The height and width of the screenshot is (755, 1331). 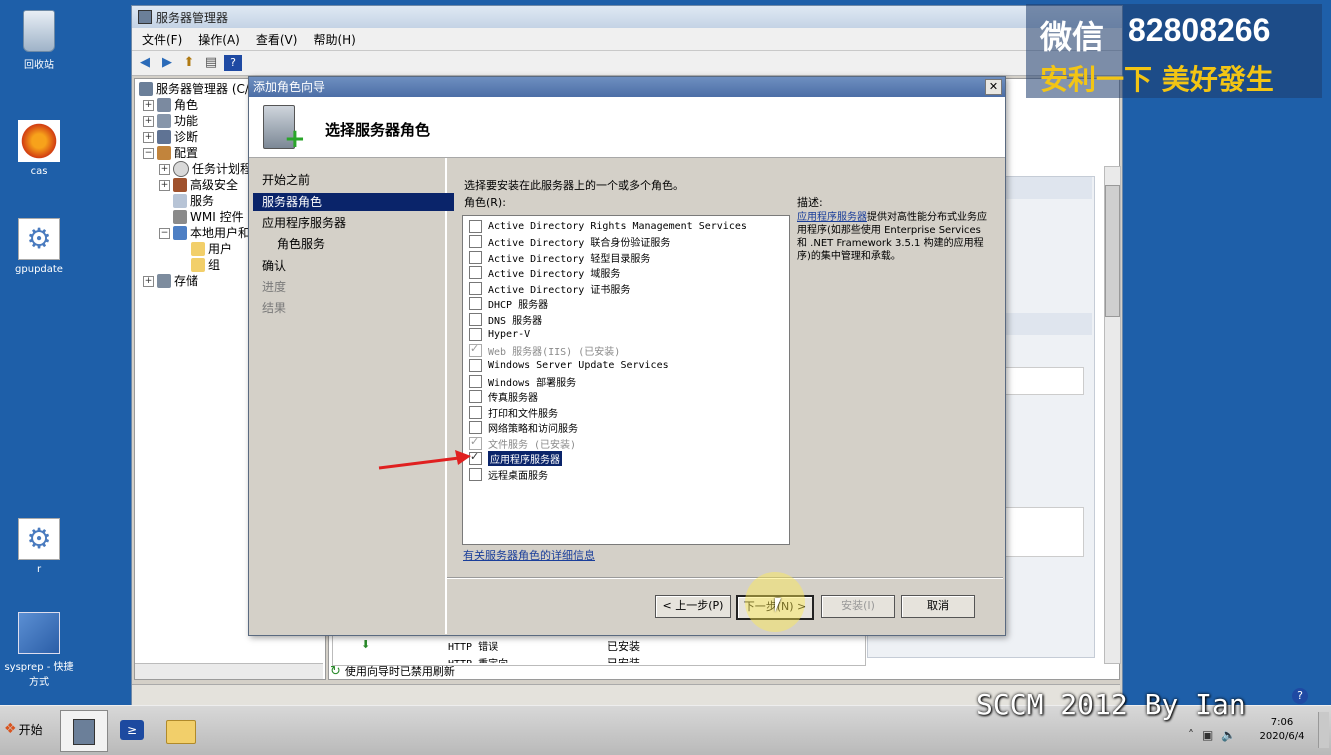 I want to click on powershell-icon: ≥, so click(x=132, y=730).